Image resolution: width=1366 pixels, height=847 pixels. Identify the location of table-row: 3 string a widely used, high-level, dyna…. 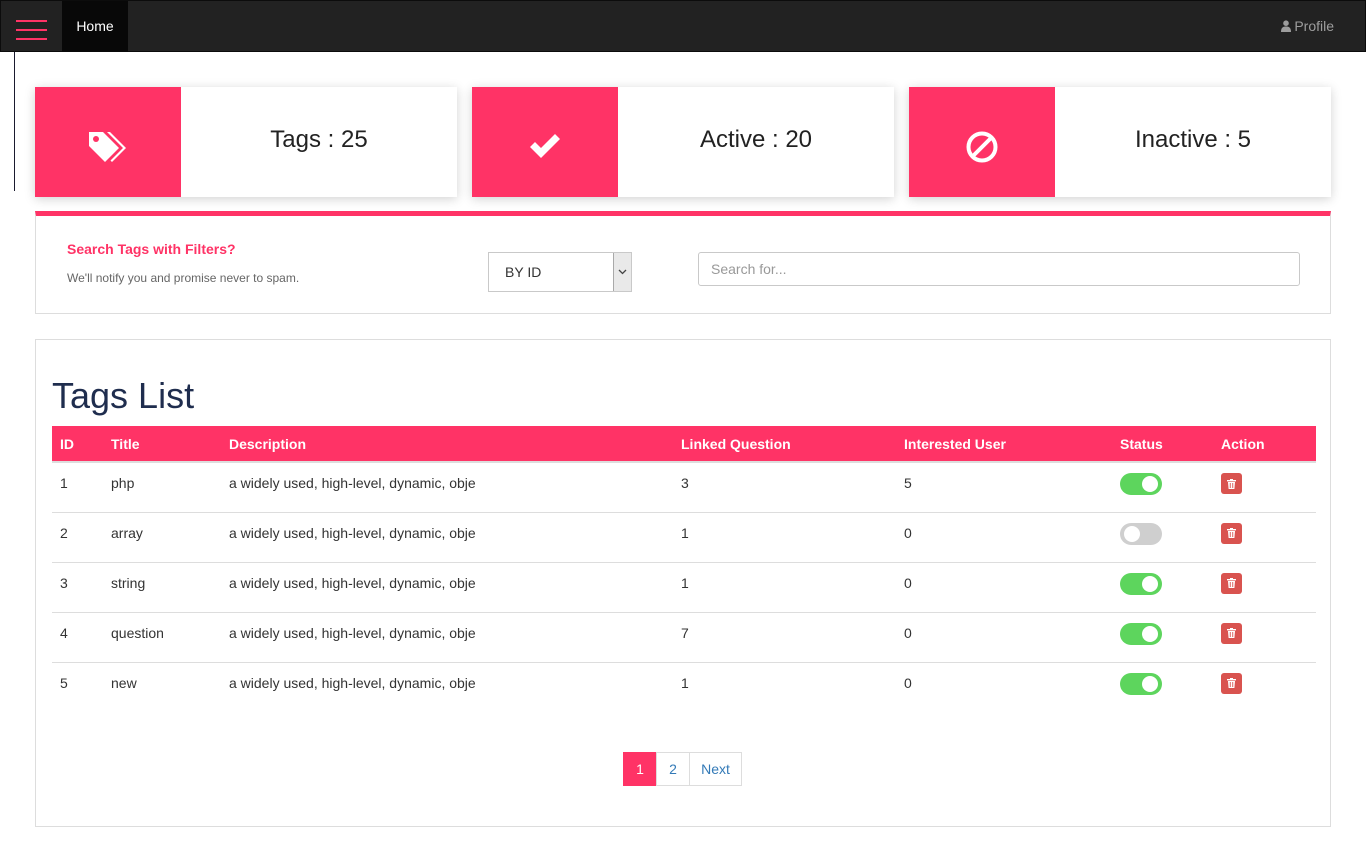
(684, 587).